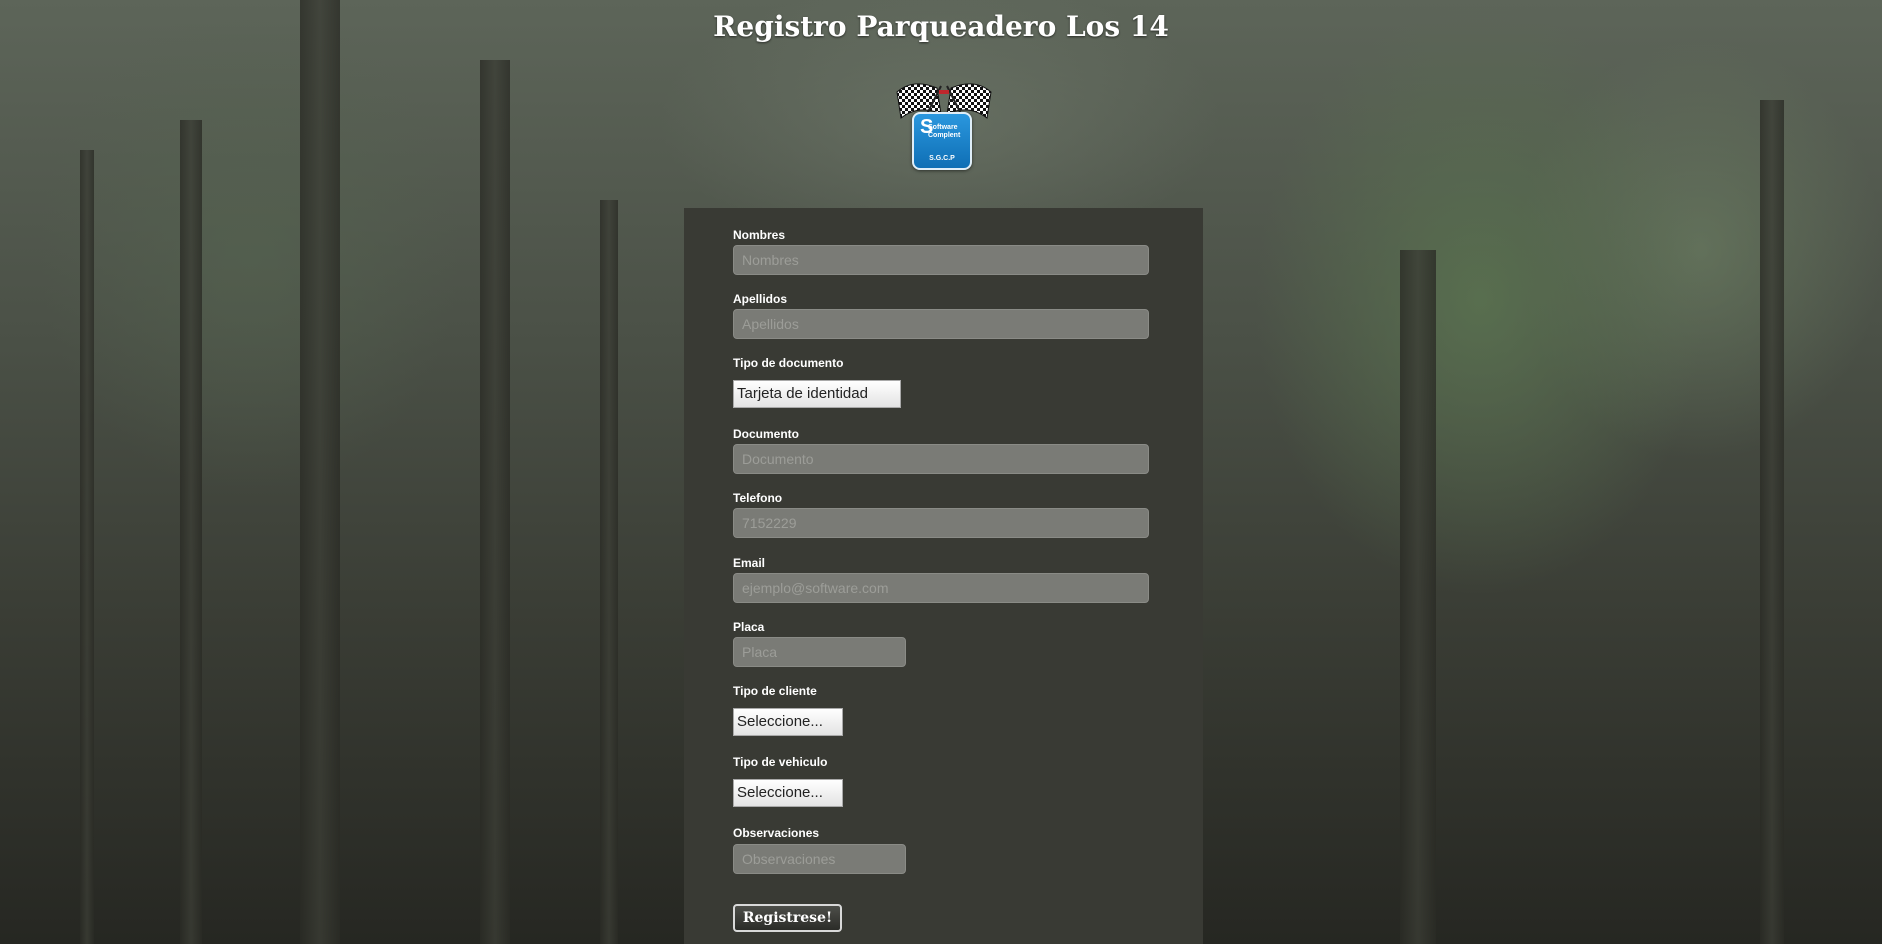 This screenshot has width=1882, height=944. What do you see at coordinates (758, 498) in the screenshot?
I see `telefono-label: Telefono` at bounding box center [758, 498].